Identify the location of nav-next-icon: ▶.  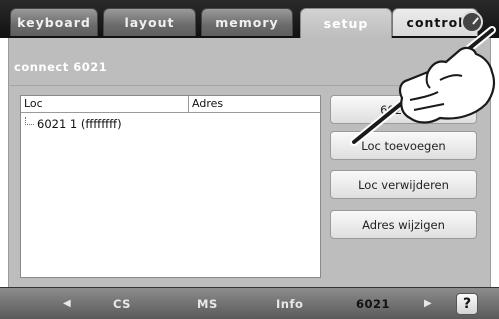
(428, 303).